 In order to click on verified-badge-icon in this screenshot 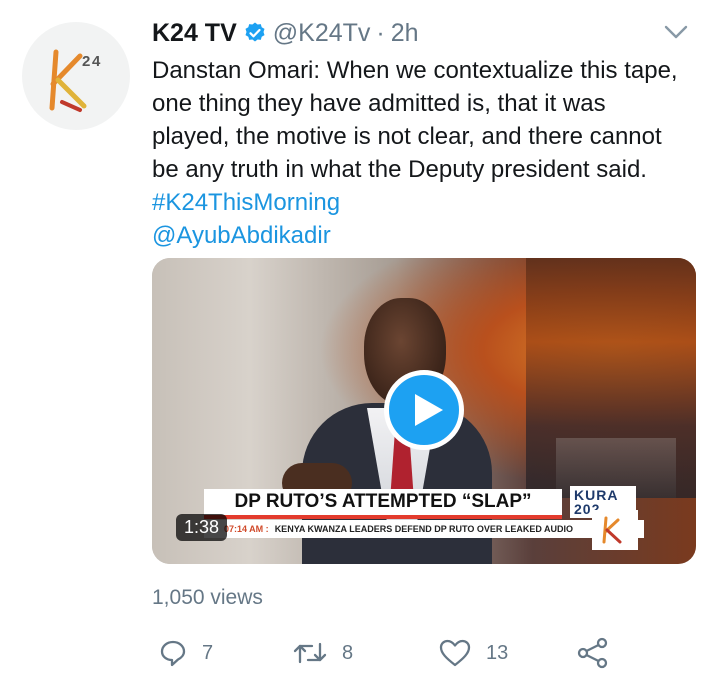, I will do `click(255, 32)`.